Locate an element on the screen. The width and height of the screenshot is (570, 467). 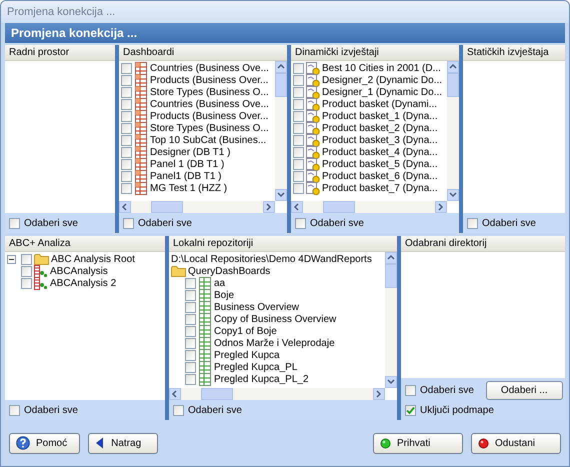
list-item: ABCAnalysis is located at coordinates (79, 271).